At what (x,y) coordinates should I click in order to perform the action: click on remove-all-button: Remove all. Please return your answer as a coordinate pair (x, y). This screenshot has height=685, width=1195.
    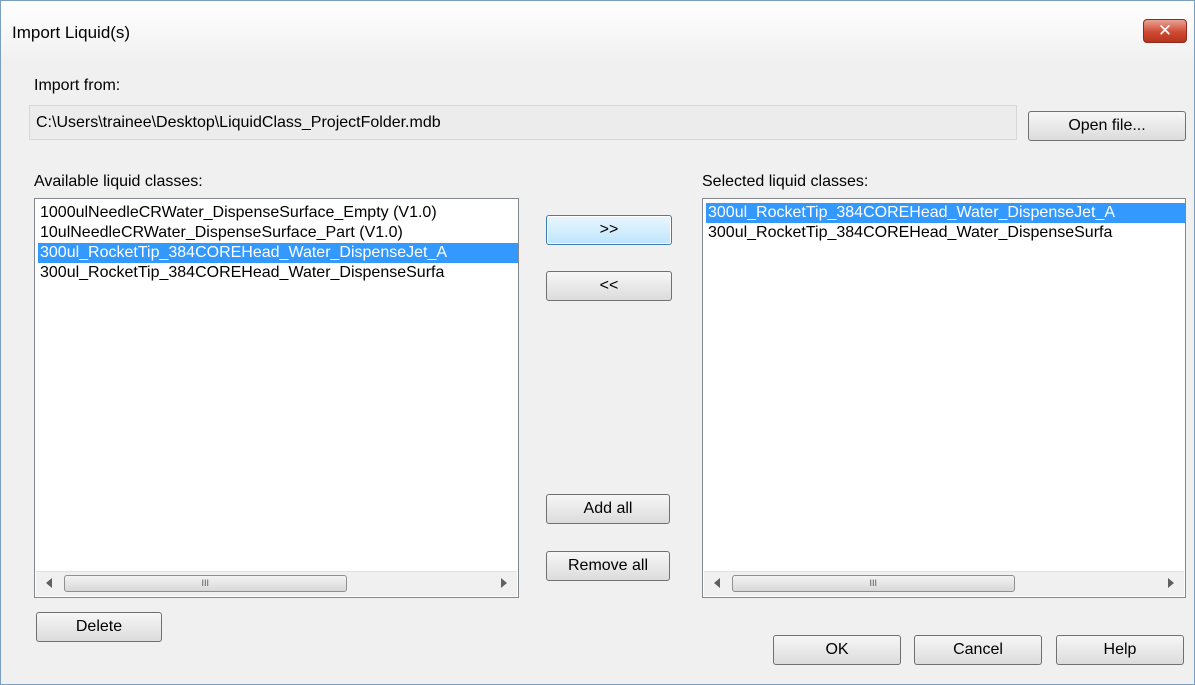
    Looking at the image, I should click on (608, 566).